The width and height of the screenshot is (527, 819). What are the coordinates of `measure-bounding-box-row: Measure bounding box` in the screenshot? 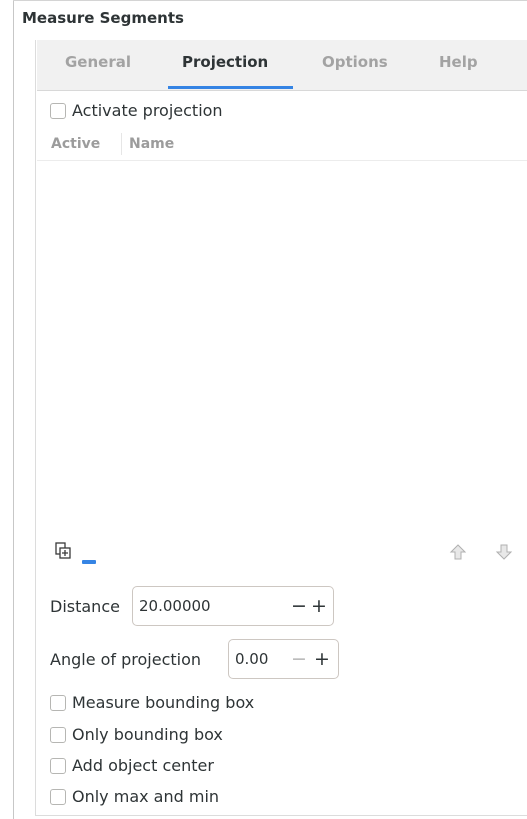 It's located at (152, 702).